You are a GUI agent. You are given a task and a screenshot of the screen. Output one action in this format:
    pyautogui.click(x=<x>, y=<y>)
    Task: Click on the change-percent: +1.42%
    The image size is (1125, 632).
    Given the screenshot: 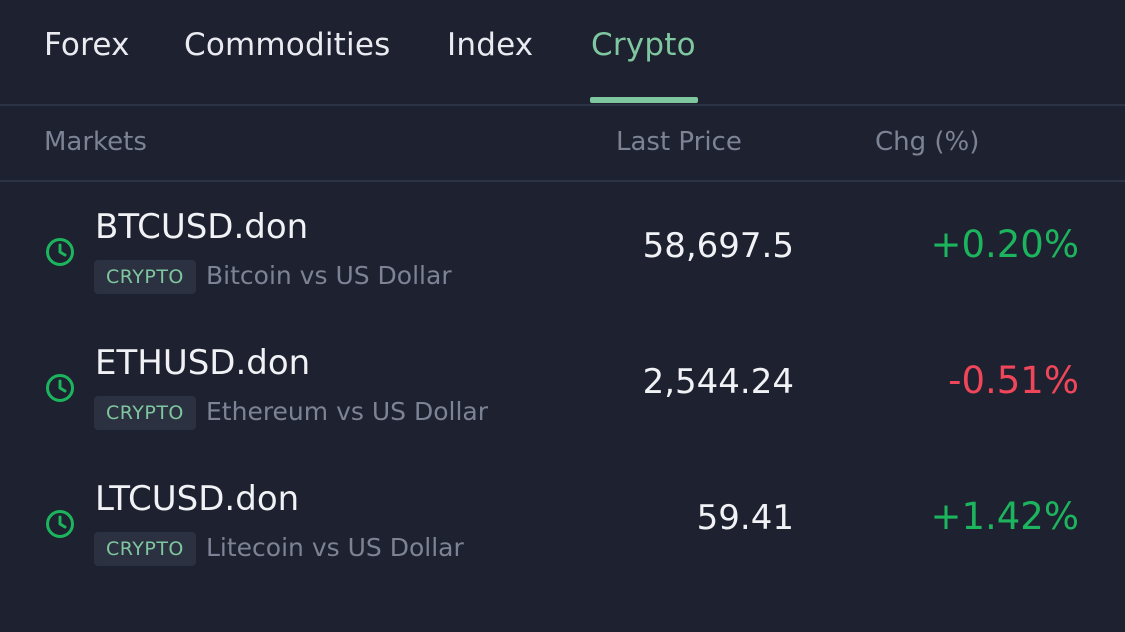 What is the action you would take?
    pyautogui.click(x=1004, y=516)
    